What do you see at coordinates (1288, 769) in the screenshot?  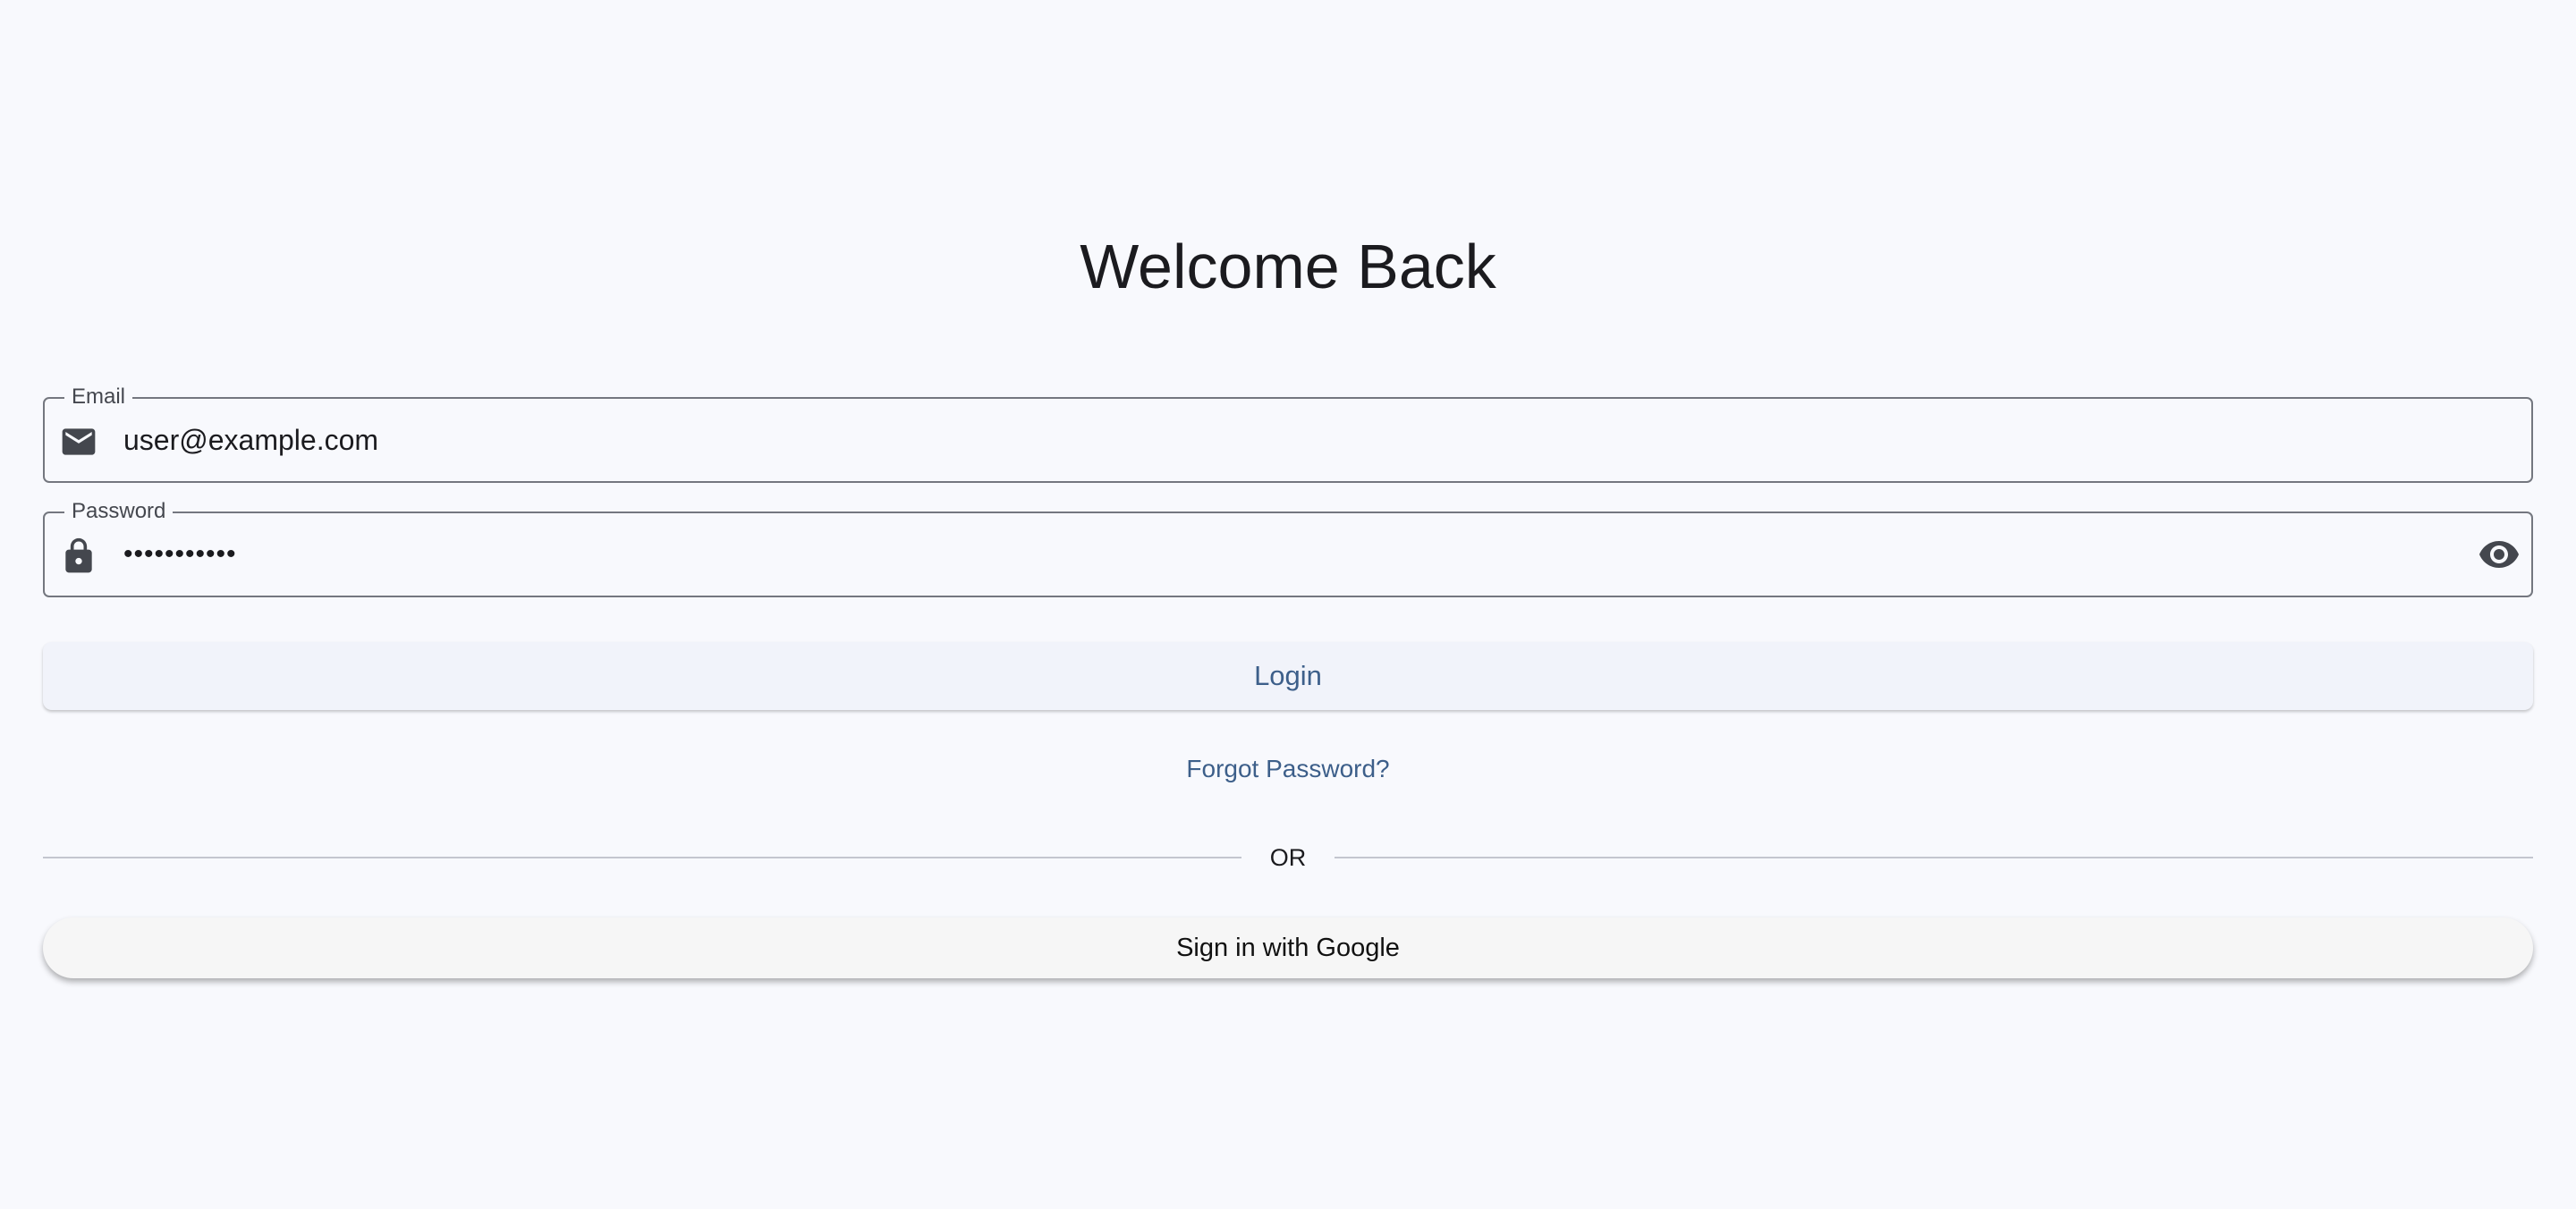 I see `forgot-password-link: Forgot Password?` at bounding box center [1288, 769].